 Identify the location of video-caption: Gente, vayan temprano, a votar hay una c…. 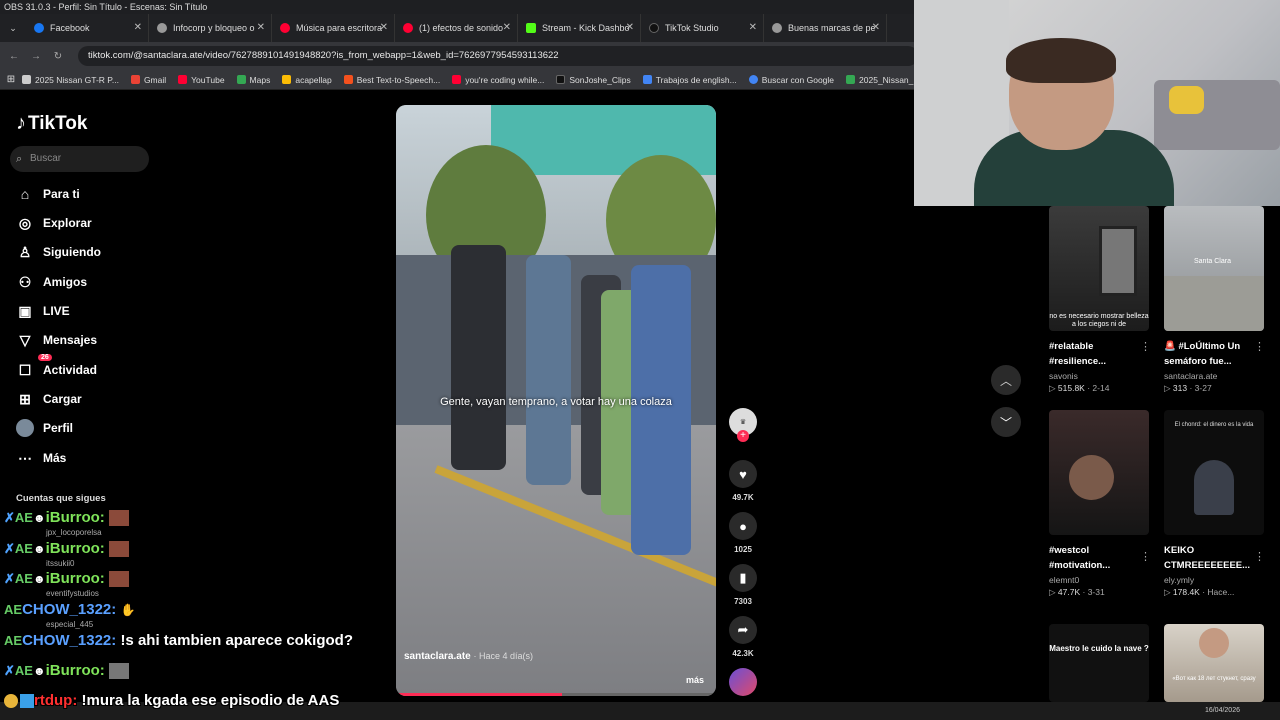
(556, 402).